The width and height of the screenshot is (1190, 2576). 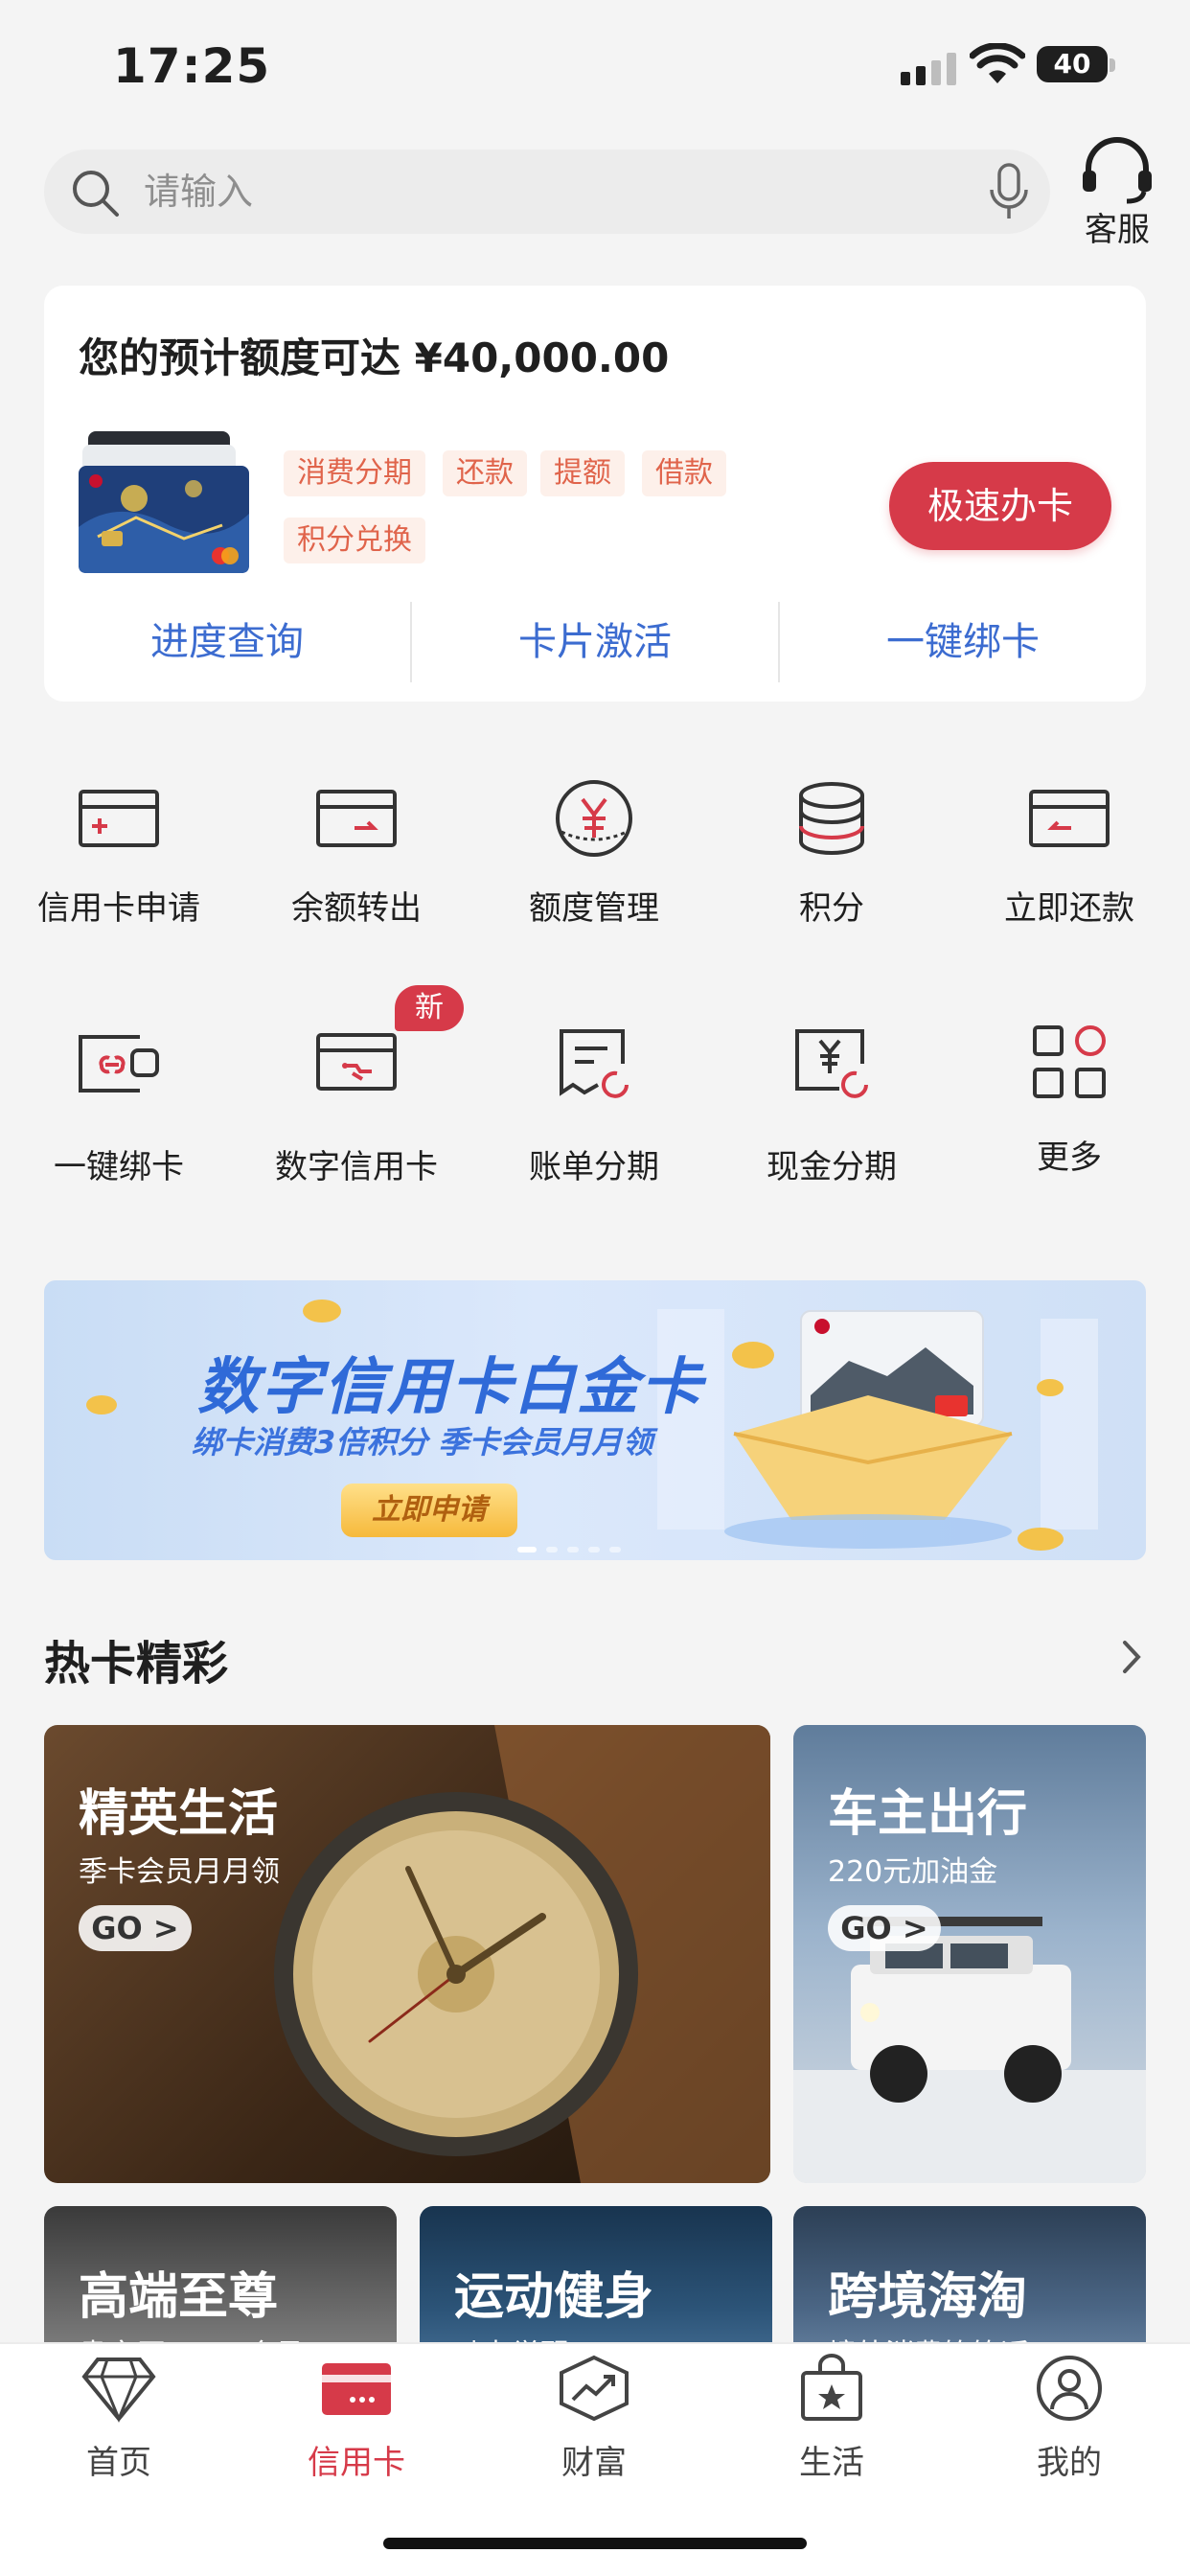 What do you see at coordinates (374, 357) in the screenshot?
I see `estimated-limit-text: 您的预计额度可达 ¥40,000.00` at bounding box center [374, 357].